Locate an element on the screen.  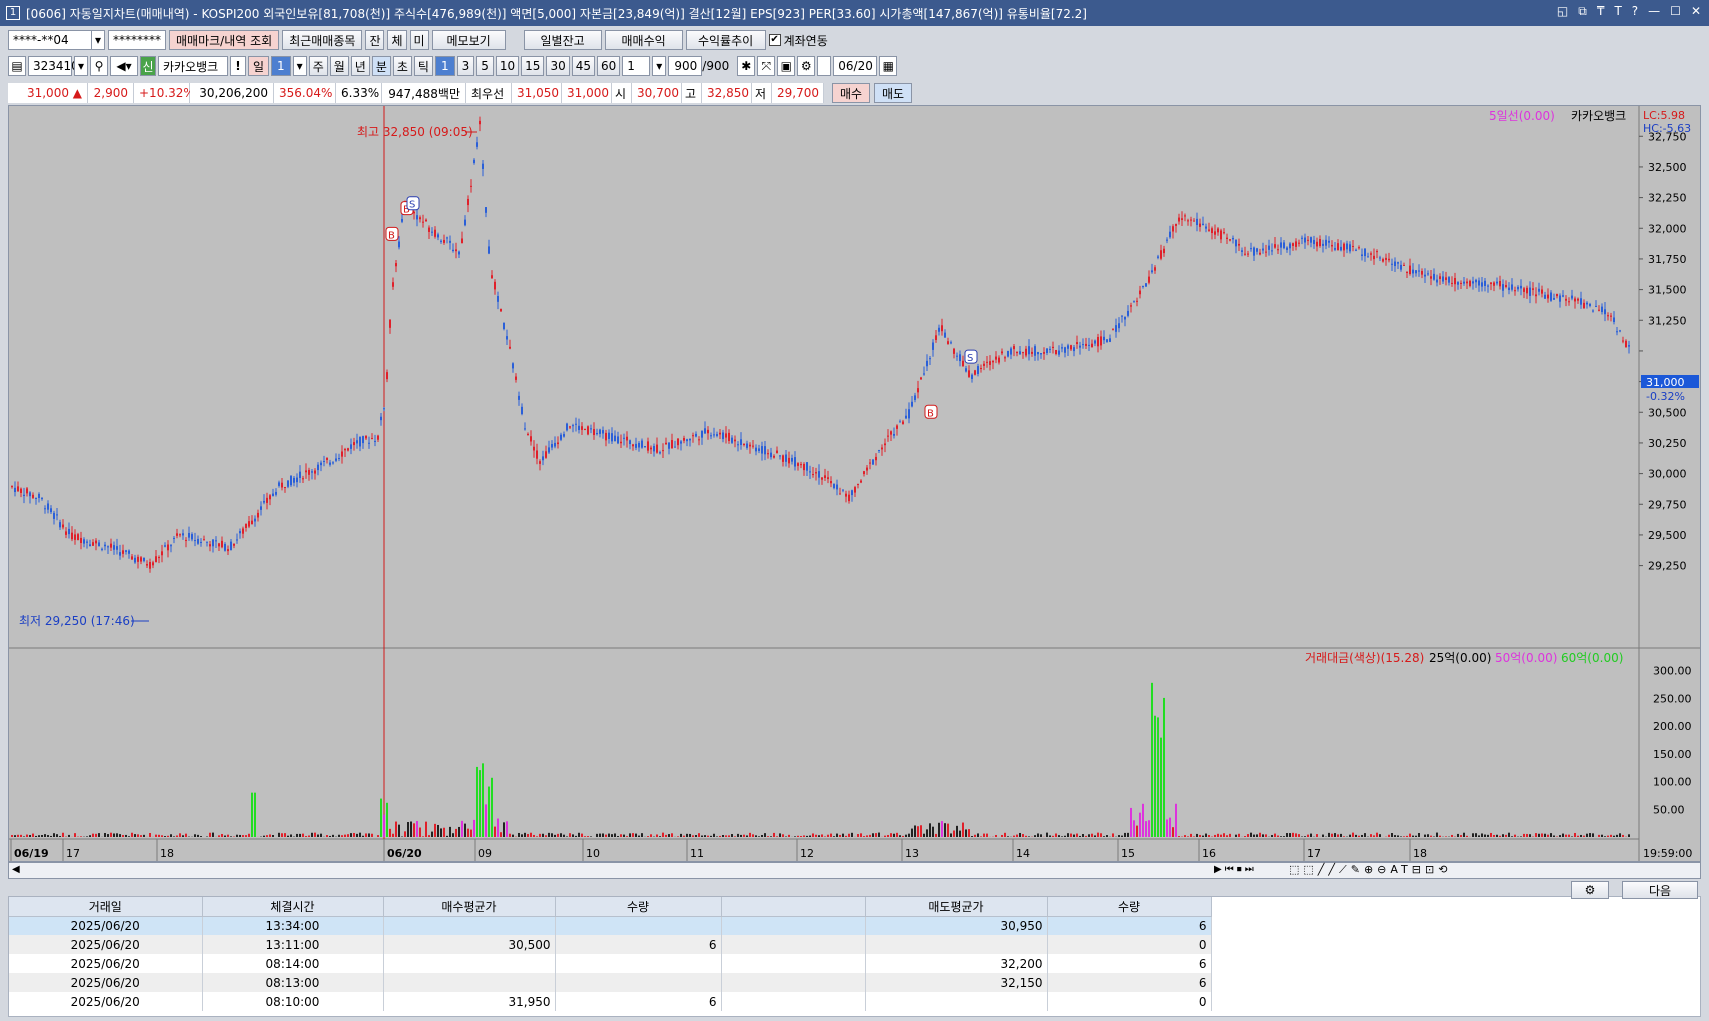
account-link-checkbox: ✔ is located at coordinates (774, 40).